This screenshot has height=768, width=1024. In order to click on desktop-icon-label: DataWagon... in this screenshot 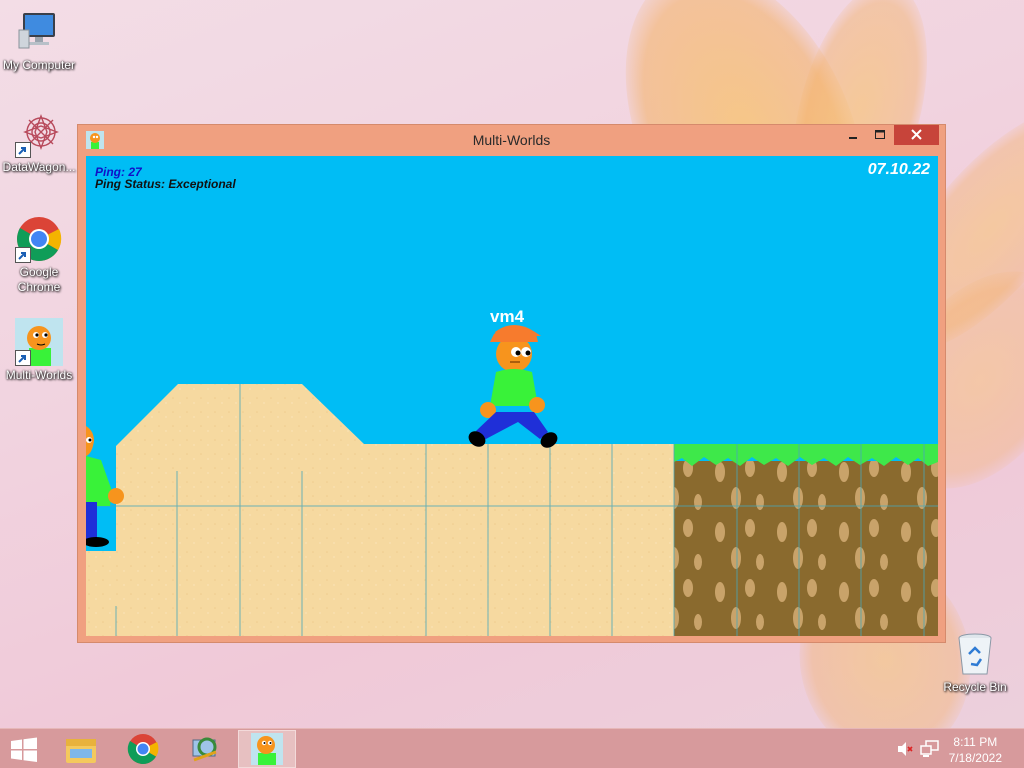, I will do `click(39, 167)`.